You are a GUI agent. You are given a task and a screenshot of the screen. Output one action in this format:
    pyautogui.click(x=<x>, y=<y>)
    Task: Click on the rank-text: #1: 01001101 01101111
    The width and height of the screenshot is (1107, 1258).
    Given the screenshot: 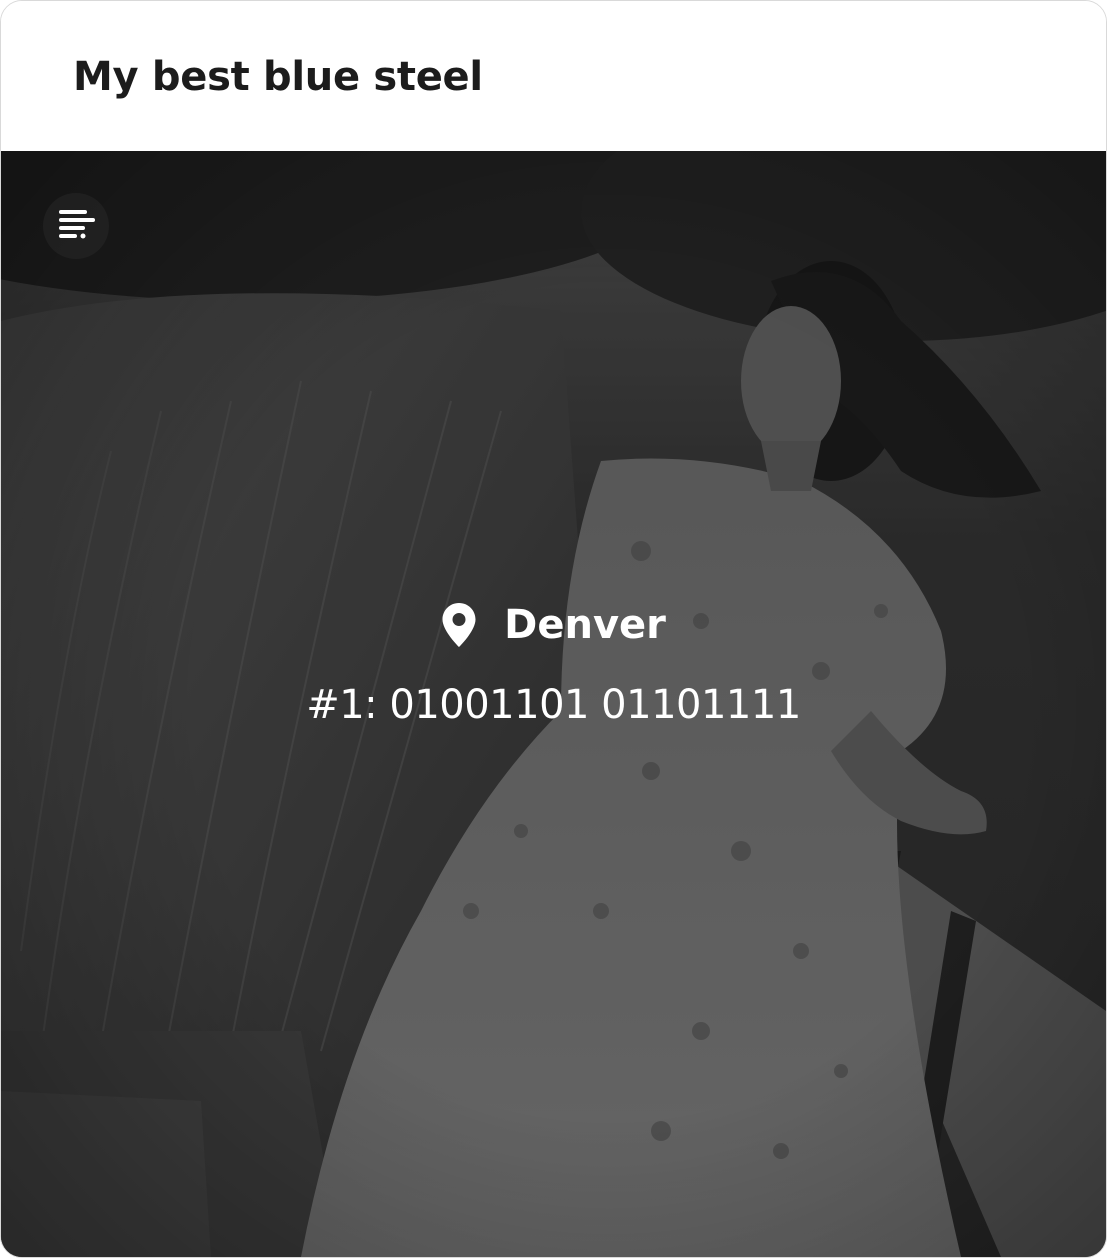 What is the action you would take?
    pyautogui.click(x=553, y=705)
    